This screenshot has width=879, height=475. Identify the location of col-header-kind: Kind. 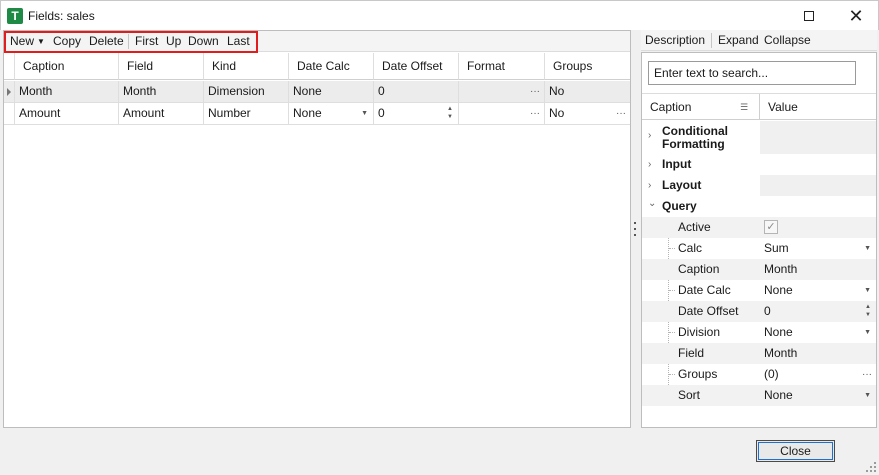
(246, 66).